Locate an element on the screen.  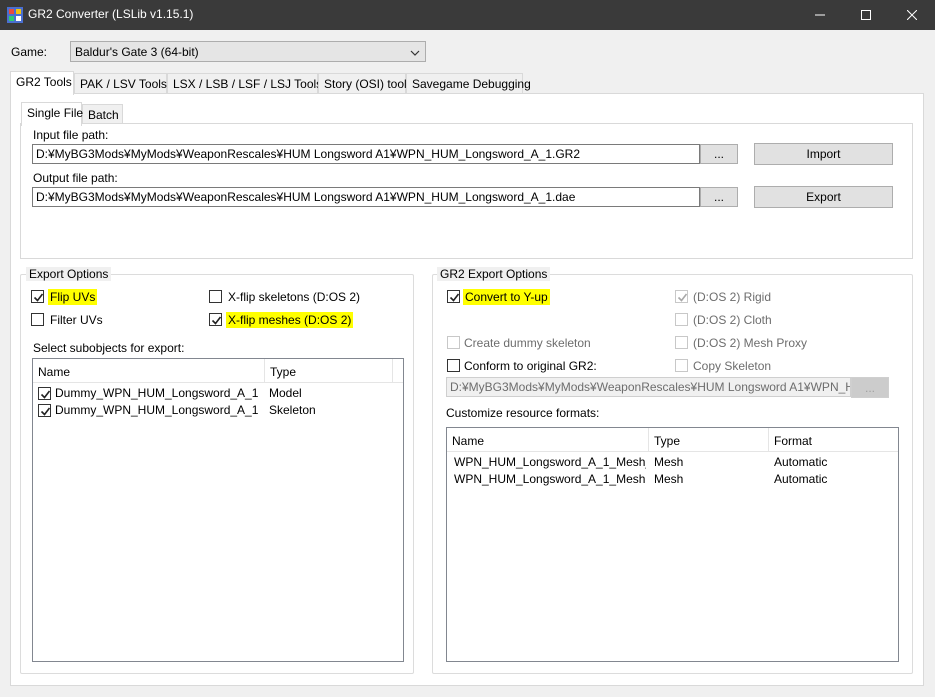
maximize-icon is located at coordinates (866, 15).